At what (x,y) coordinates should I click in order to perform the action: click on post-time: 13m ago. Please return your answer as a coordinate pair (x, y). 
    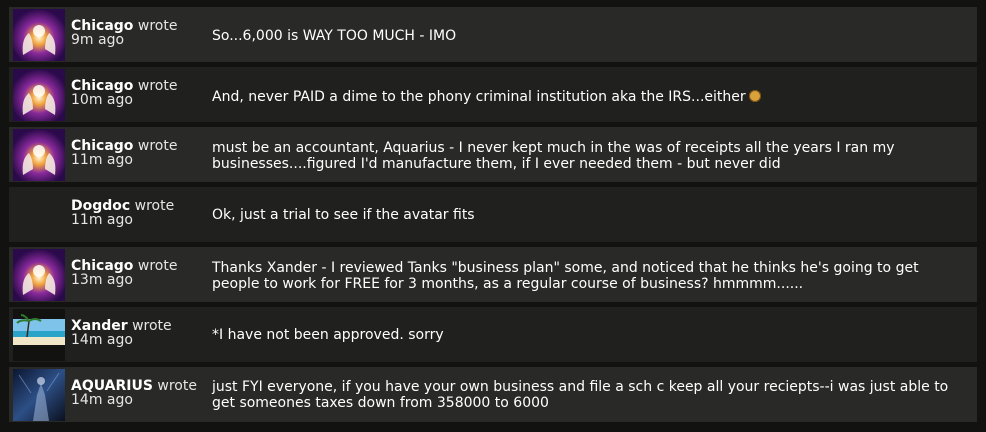
    Looking at the image, I should click on (102, 280).